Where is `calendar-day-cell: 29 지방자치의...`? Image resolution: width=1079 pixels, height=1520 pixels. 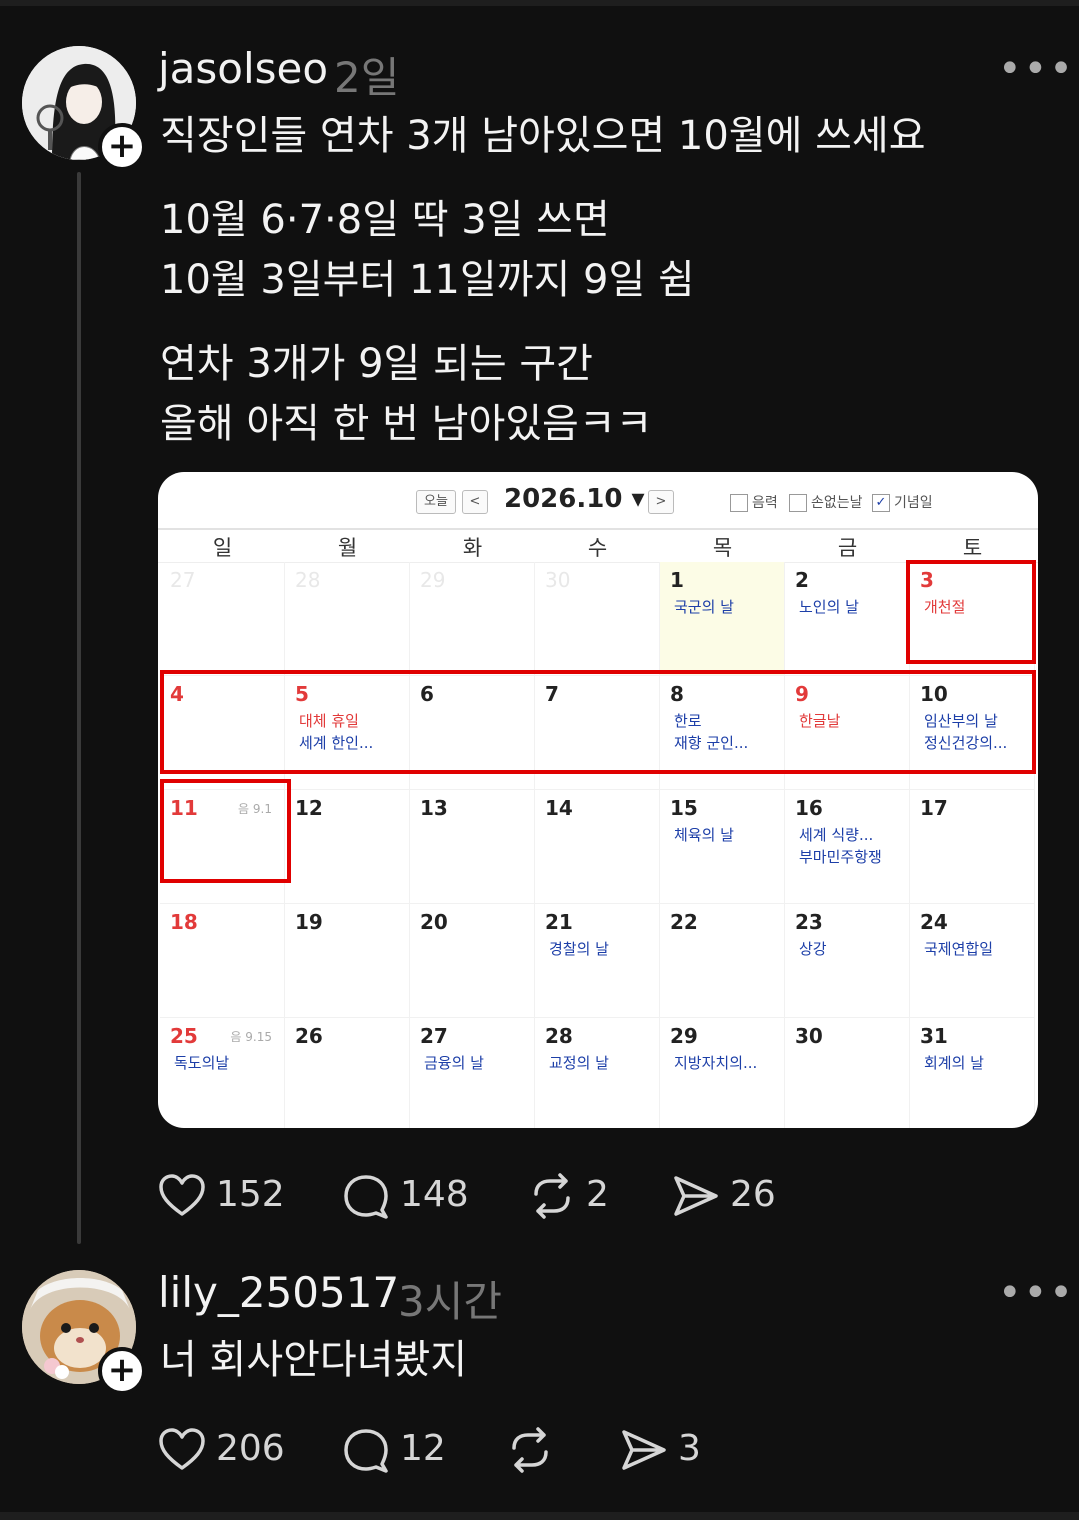
calendar-day-cell: 29 지방자치의... is located at coordinates (722, 1073).